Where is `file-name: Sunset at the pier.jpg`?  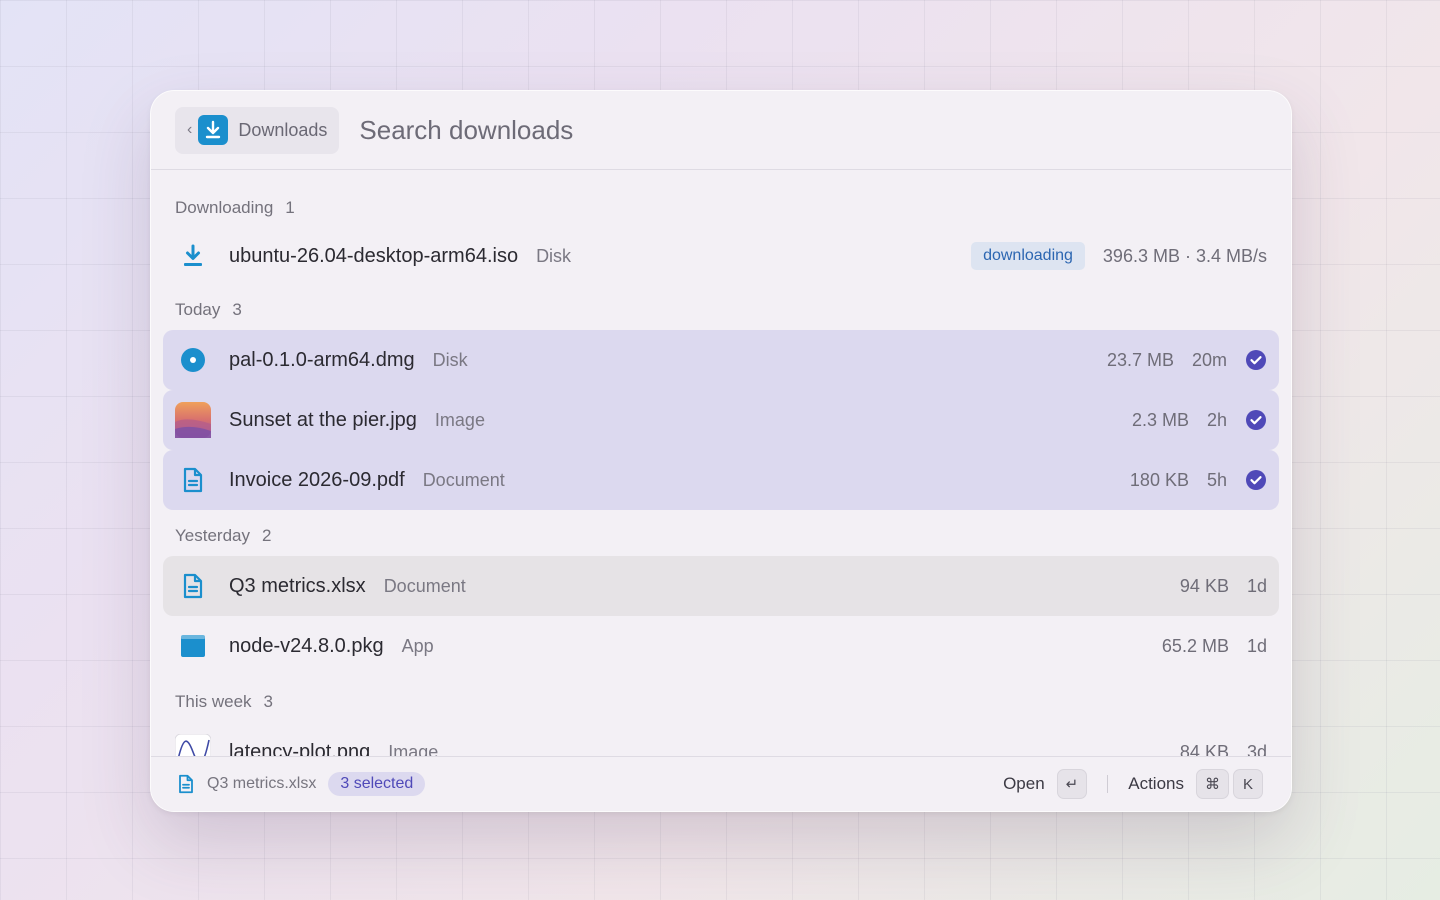
file-name: Sunset at the pier.jpg is located at coordinates (323, 419).